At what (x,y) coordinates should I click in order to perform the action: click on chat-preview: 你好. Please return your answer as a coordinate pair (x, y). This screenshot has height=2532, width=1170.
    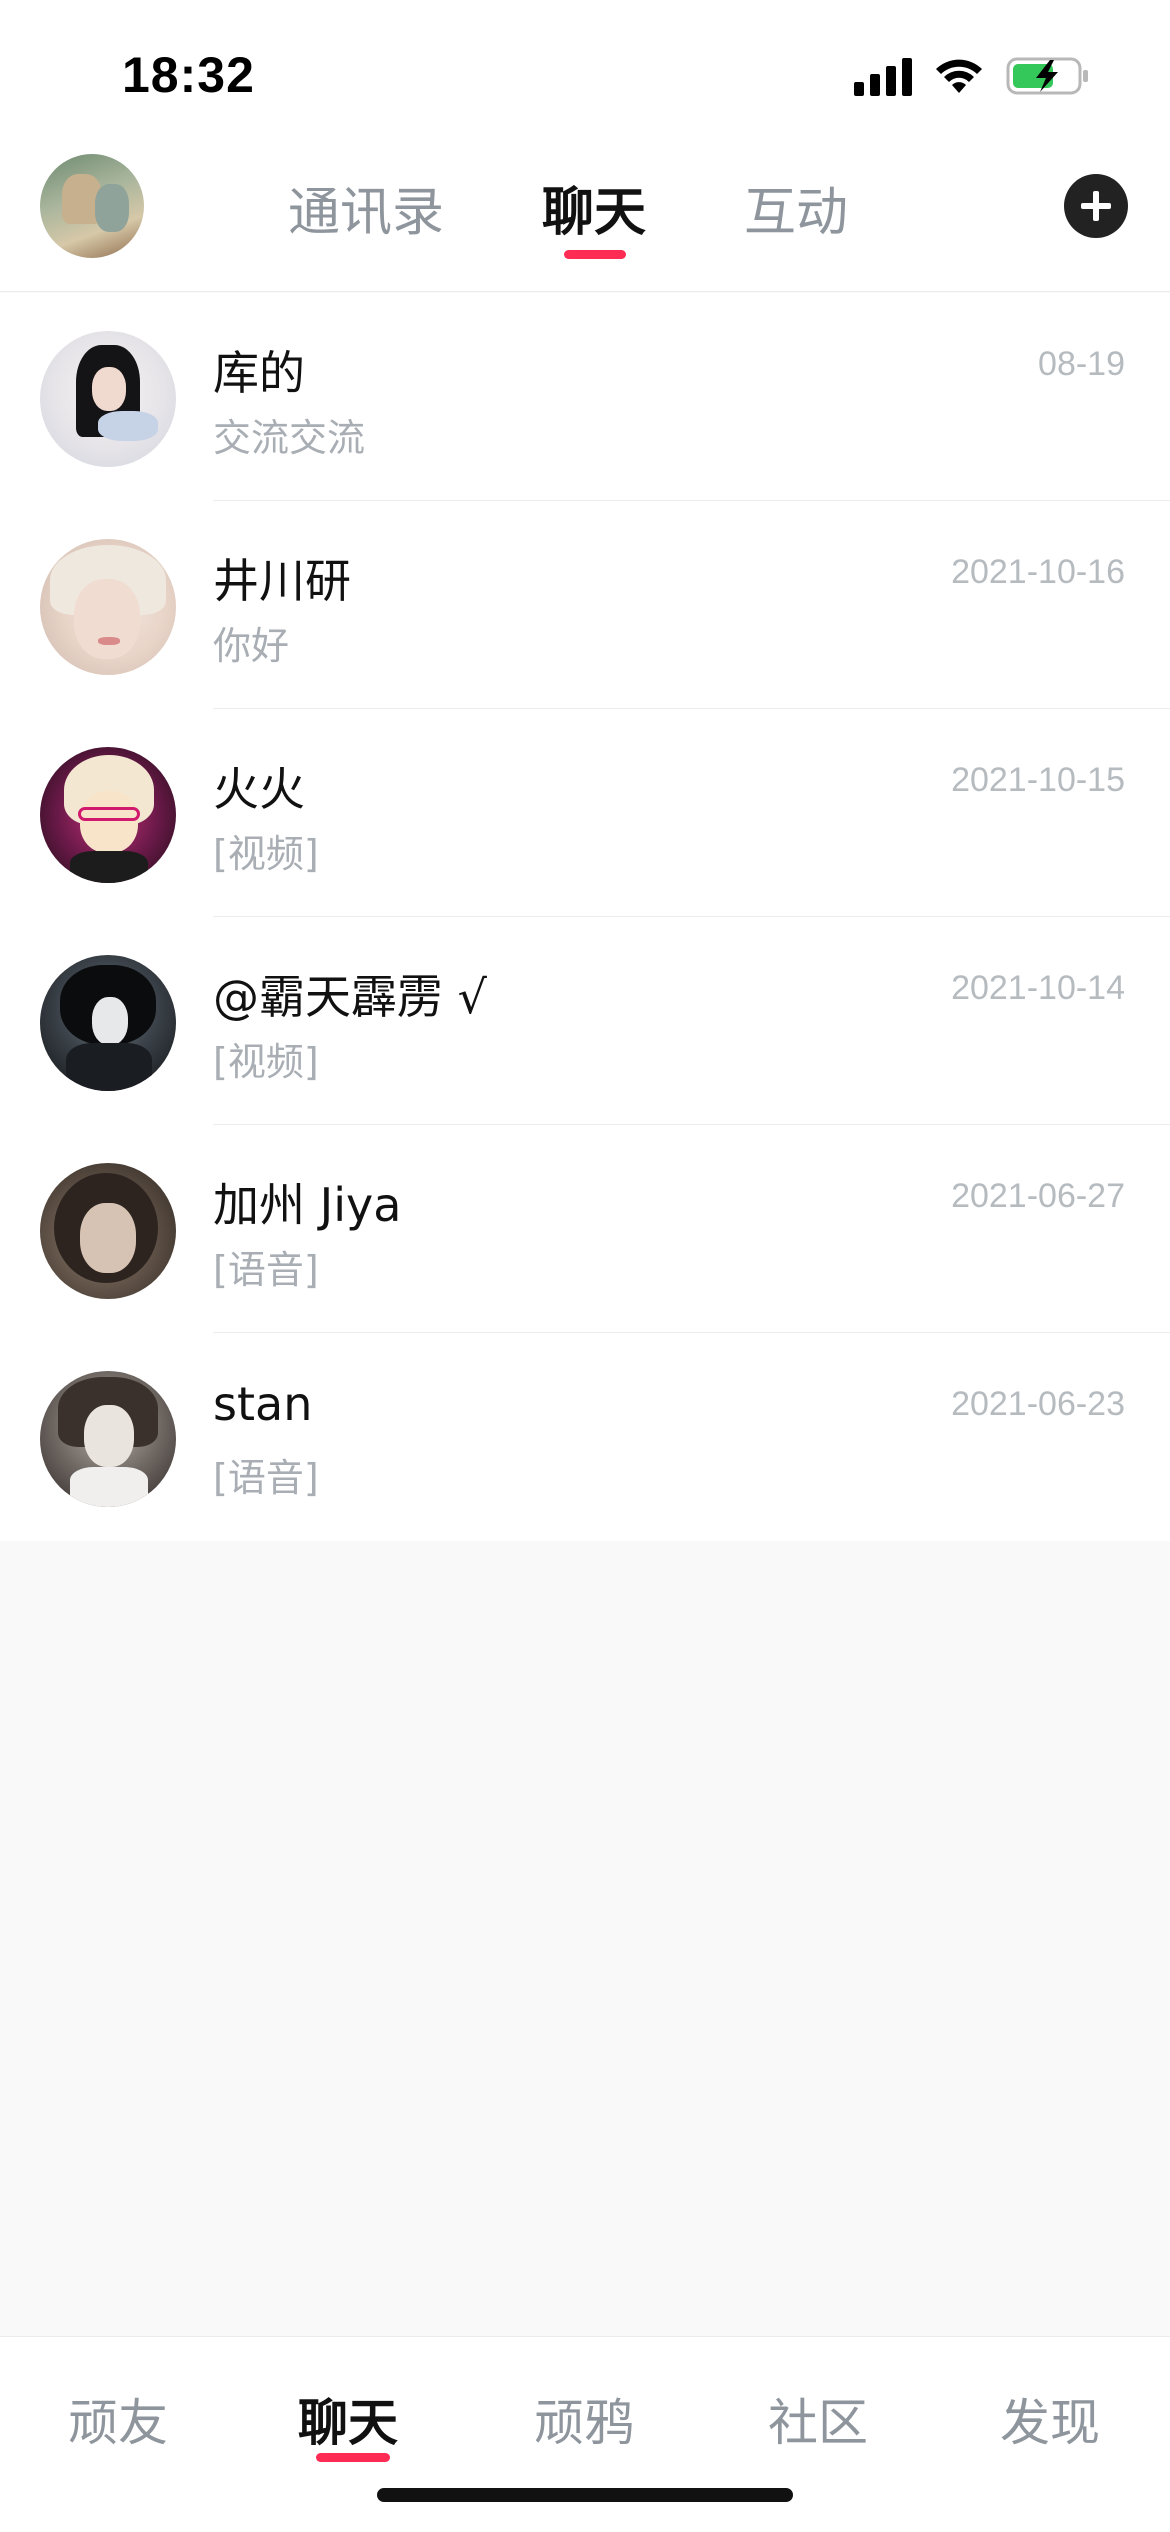
    Looking at the image, I should click on (251, 646).